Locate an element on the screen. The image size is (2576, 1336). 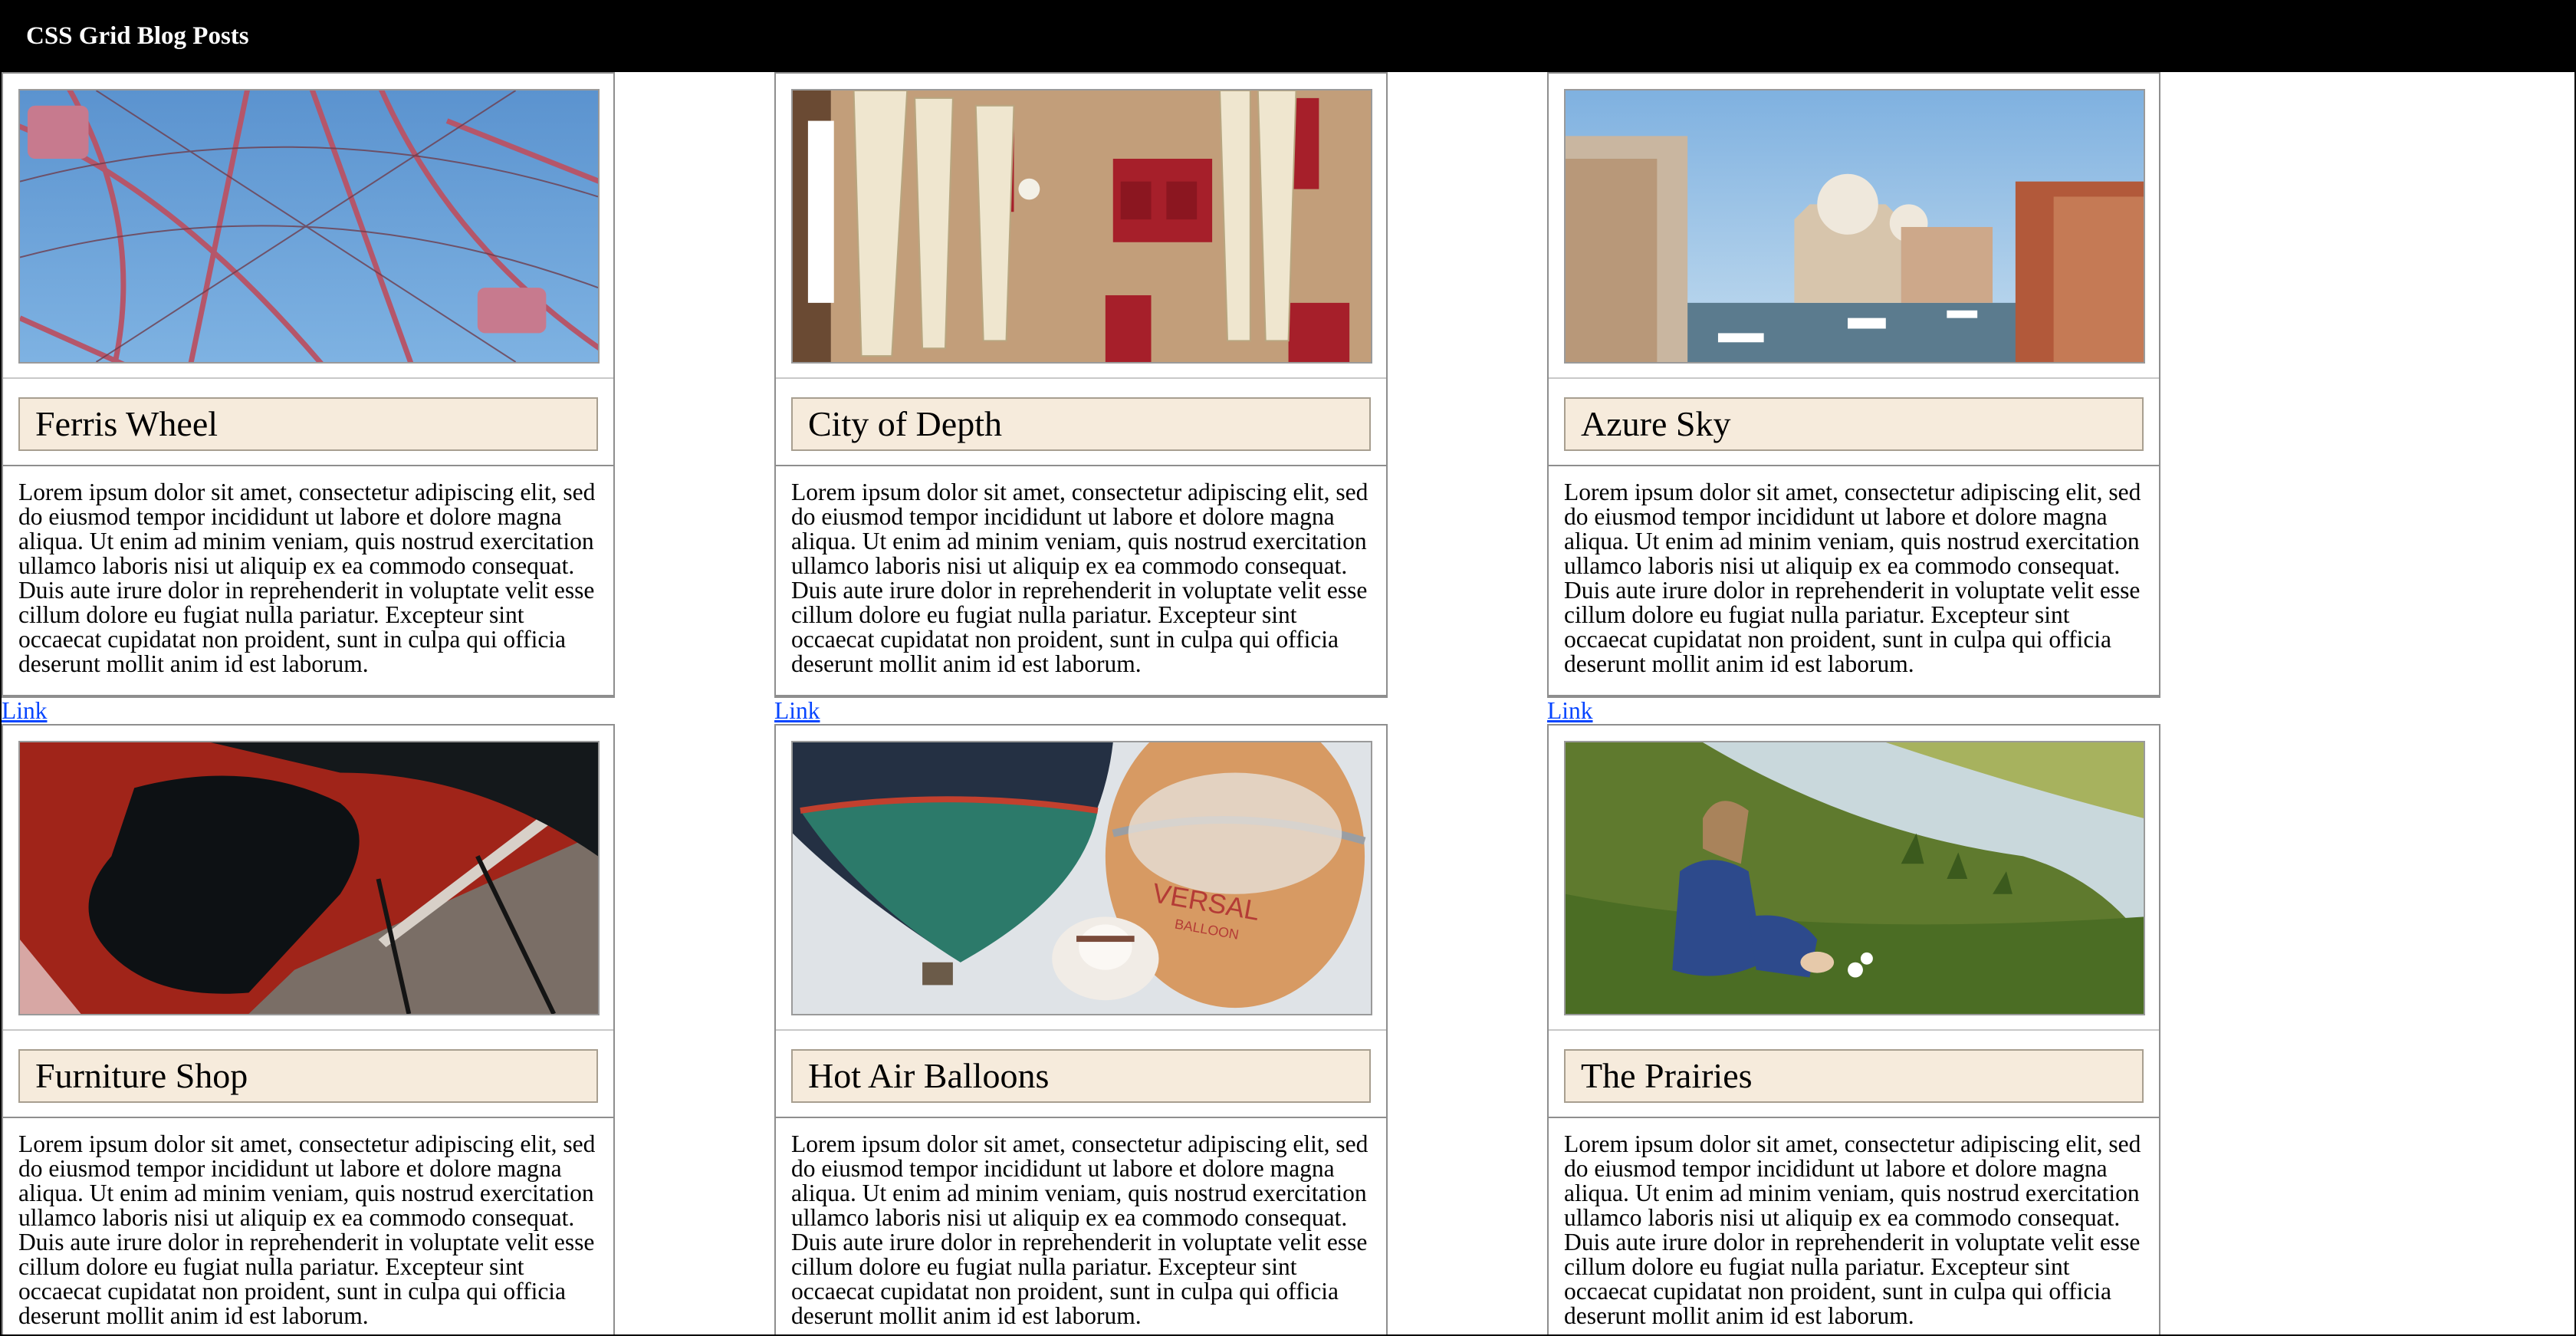
city-building-photo is located at coordinates (1081, 227).